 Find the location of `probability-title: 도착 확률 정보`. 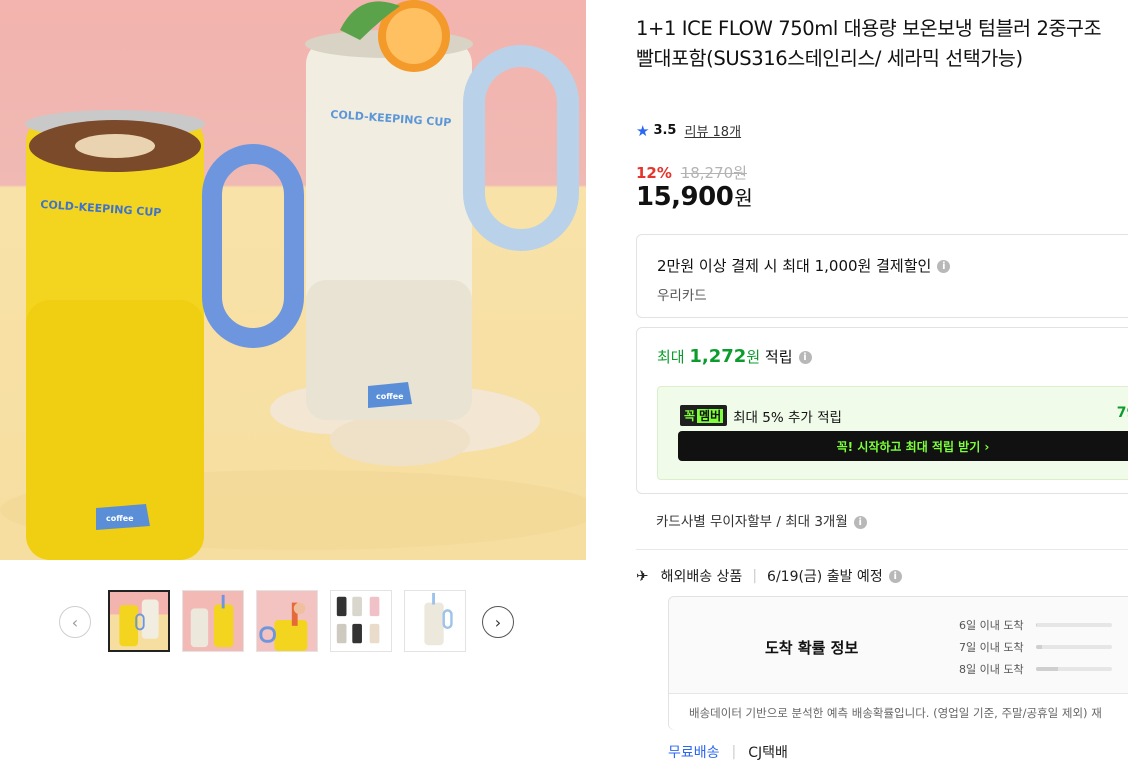

probability-title: 도착 확률 정보 is located at coordinates (812, 648).